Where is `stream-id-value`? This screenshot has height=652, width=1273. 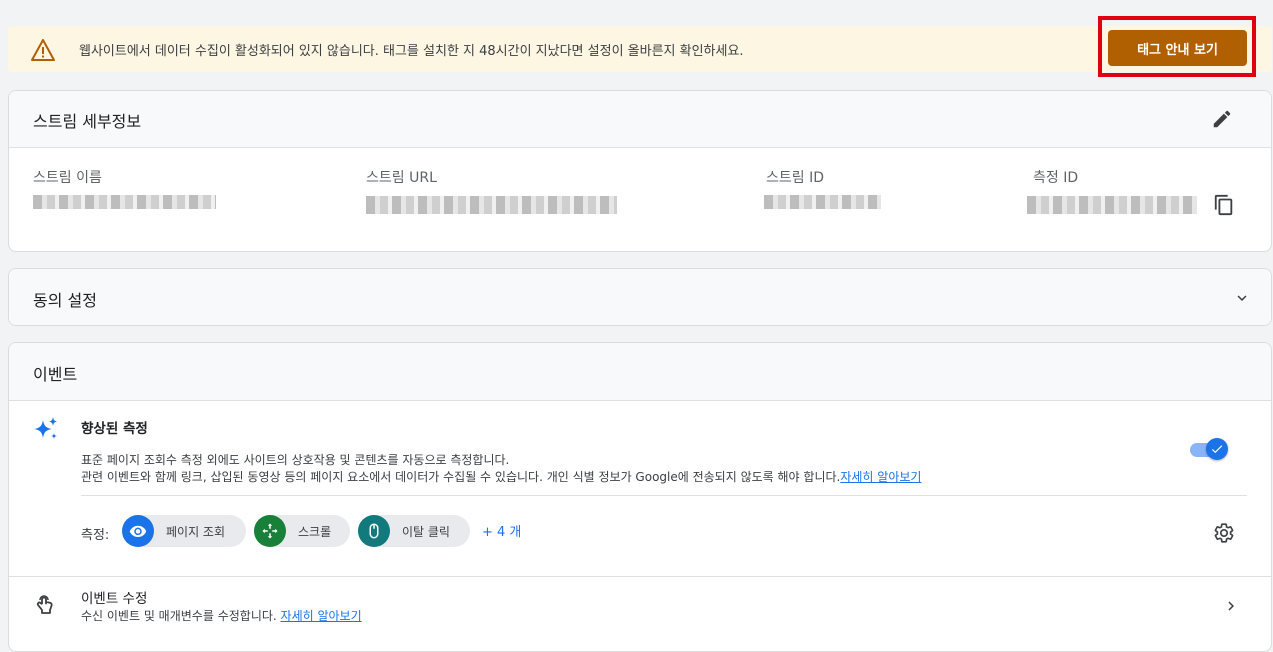 stream-id-value is located at coordinates (822, 202).